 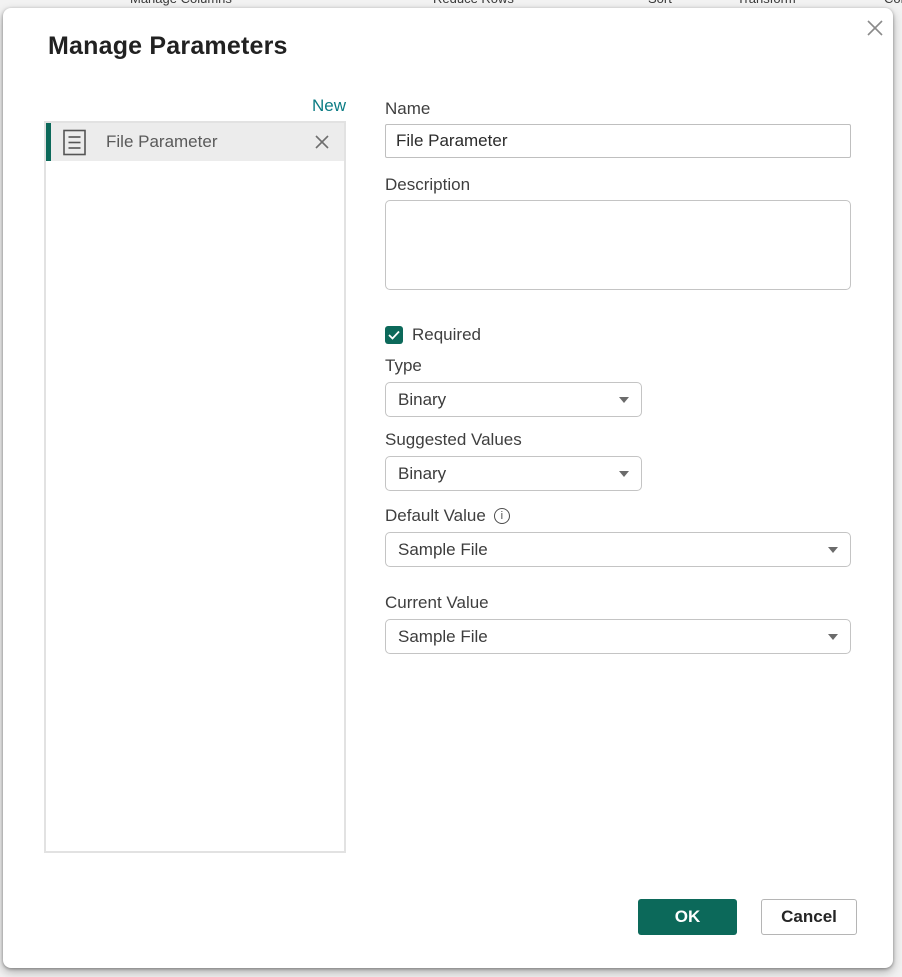 I want to click on selection-indicator, so click(x=48, y=142).